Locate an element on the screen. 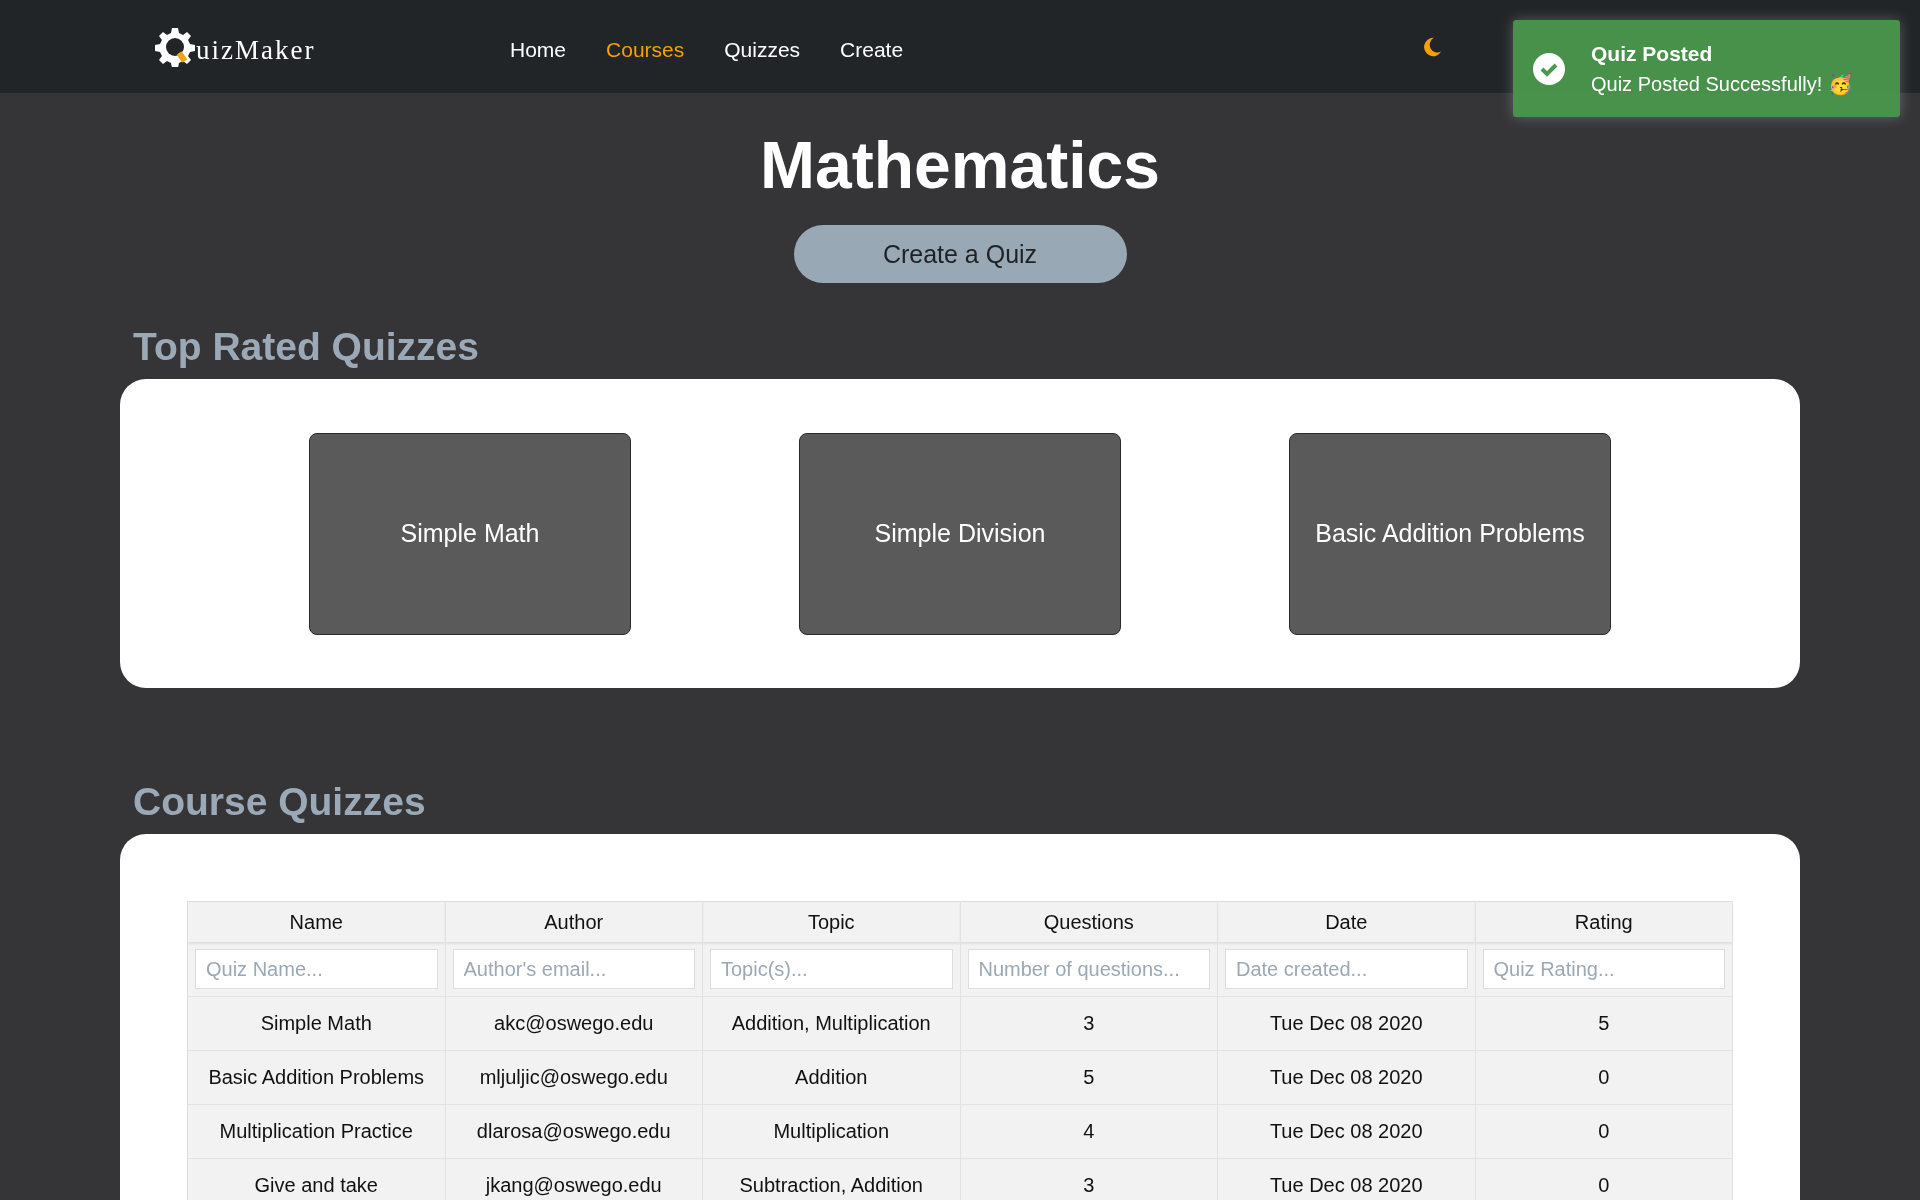  table-cell: Give and take is located at coordinates (316, 1179).